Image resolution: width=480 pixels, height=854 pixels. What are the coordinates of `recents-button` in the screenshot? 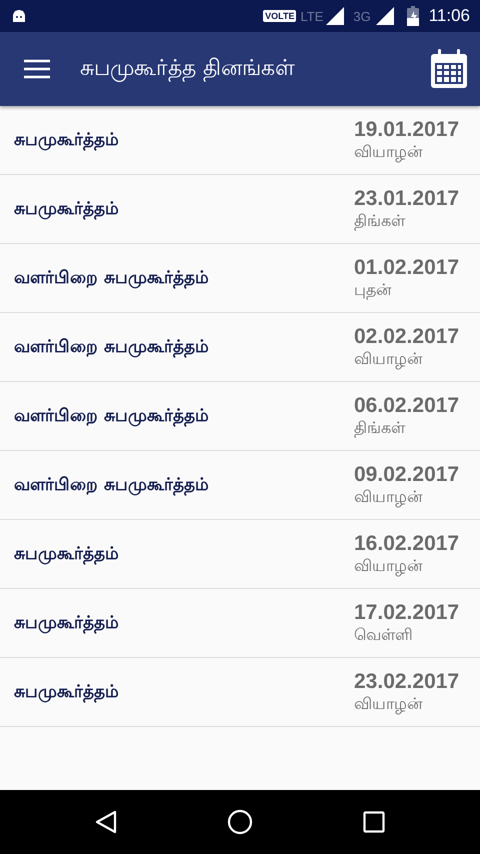 It's located at (374, 822).